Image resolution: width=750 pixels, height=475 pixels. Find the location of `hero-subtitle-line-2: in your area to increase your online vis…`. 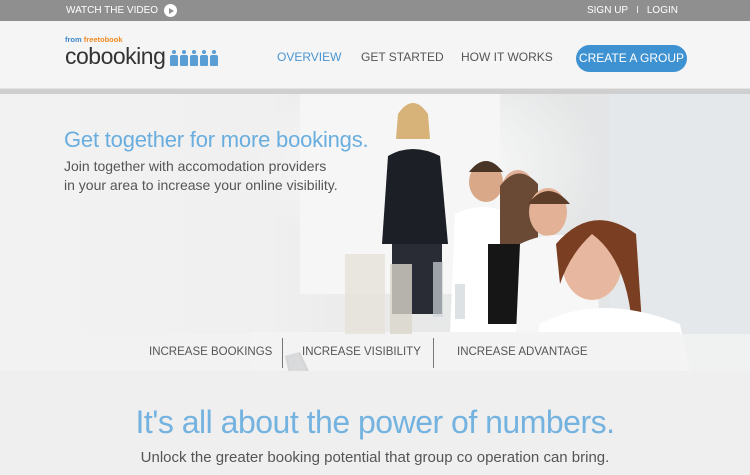

hero-subtitle-line-2: in your area to increase your online vis… is located at coordinates (201, 185).